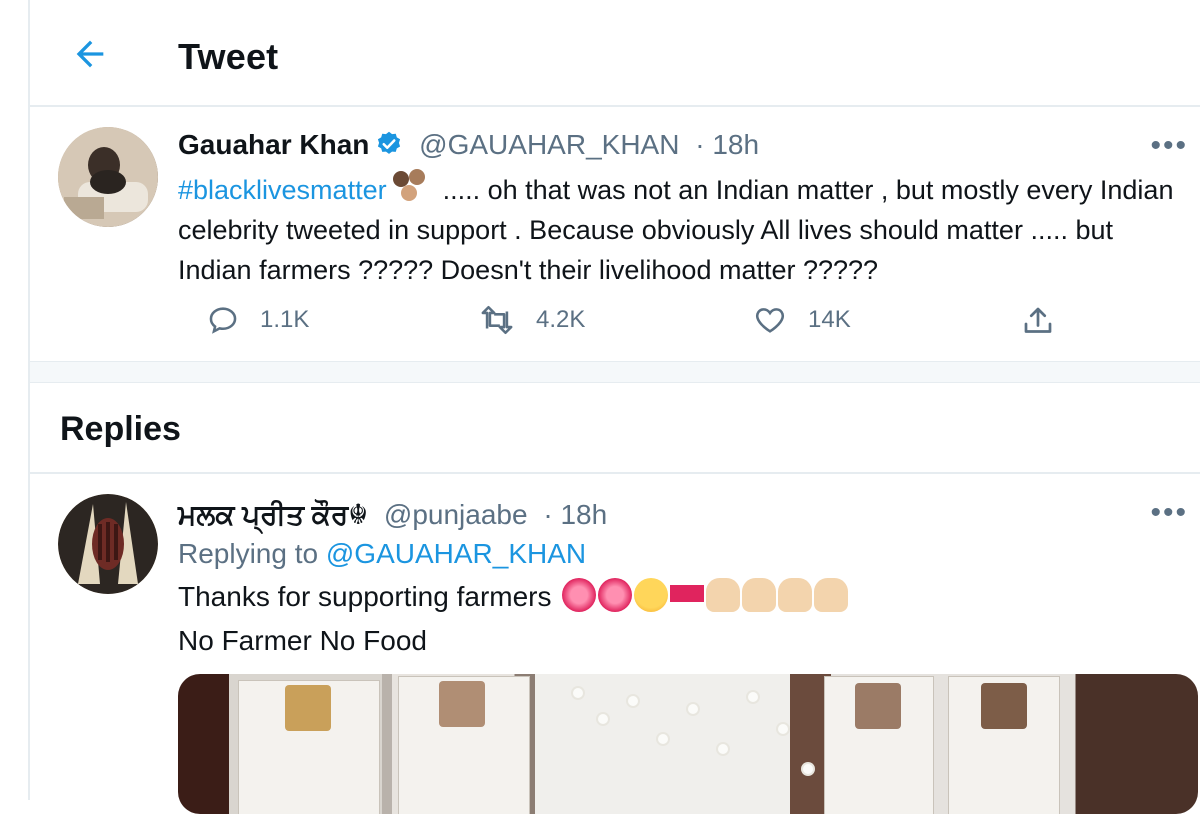  I want to click on retweet-icon, so click(497, 320).